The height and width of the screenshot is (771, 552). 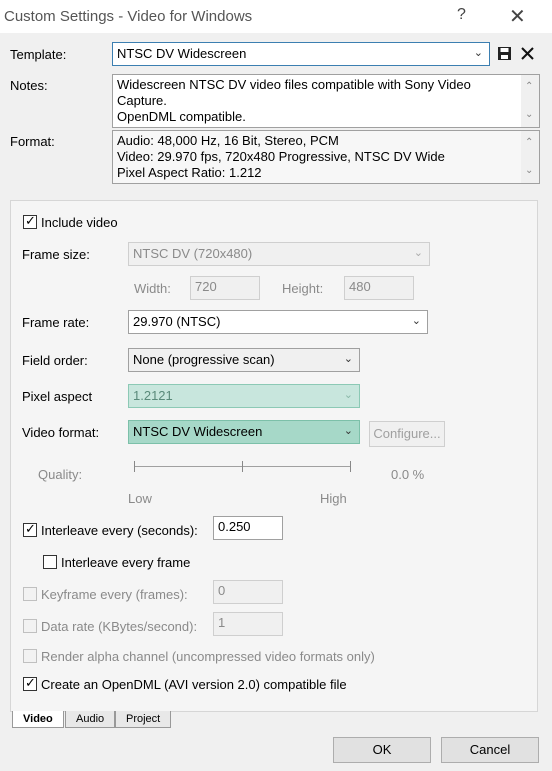 I want to click on height-input: 480, so click(x=379, y=288).